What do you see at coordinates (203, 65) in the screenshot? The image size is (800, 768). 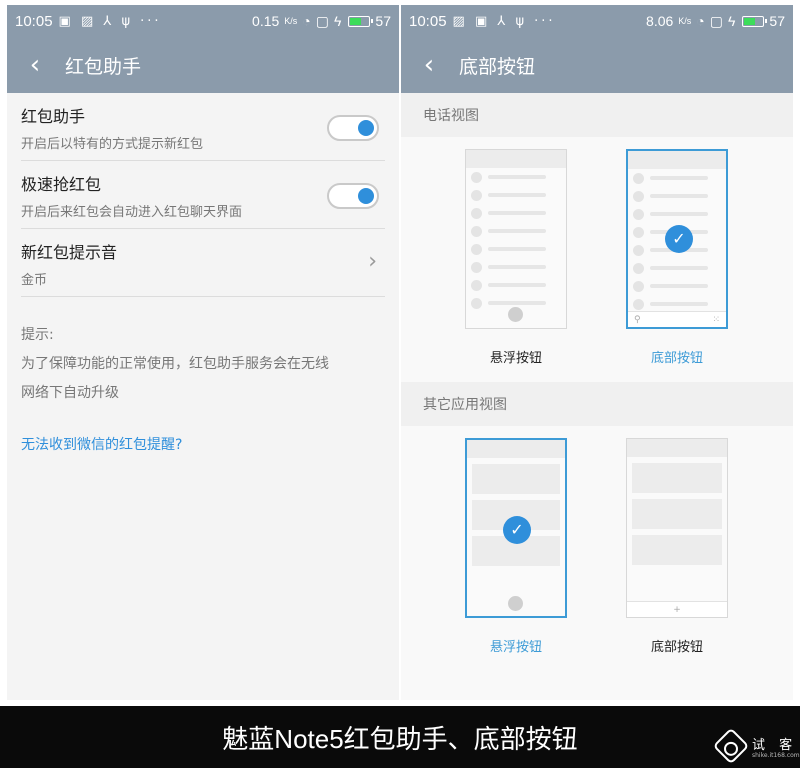 I see `title-bar: ‹ 红包助手` at bounding box center [203, 65].